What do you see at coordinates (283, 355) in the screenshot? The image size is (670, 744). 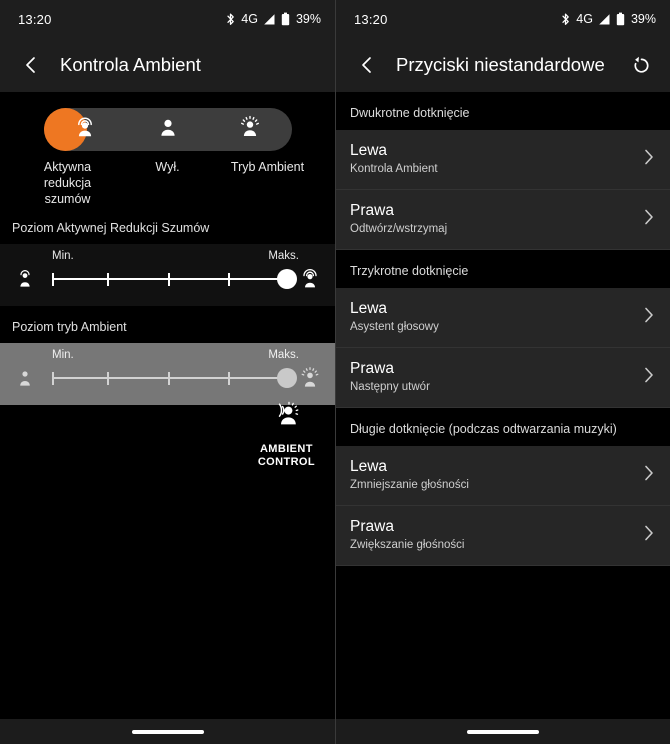 I see `ambient-max-label: Maks.` at bounding box center [283, 355].